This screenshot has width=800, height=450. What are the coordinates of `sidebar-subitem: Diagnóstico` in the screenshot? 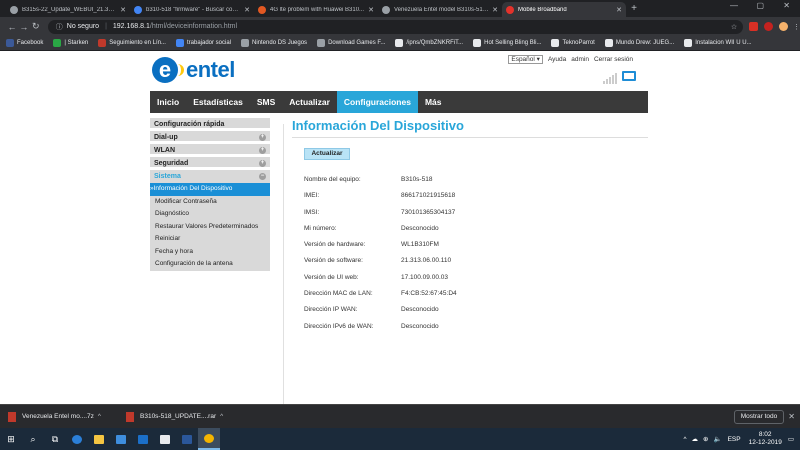 It's located at (210, 214).